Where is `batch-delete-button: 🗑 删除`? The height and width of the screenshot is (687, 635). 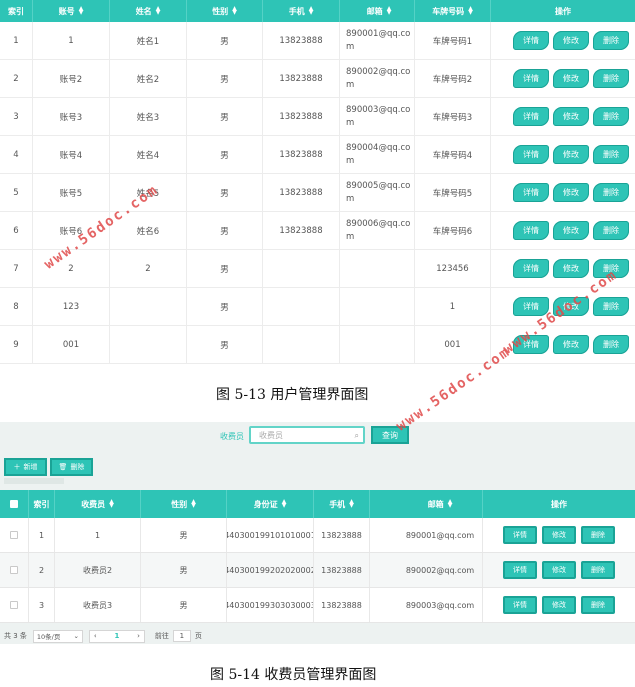 batch-delete-button: 🗑 删除 is located at coordinates (71, 467).